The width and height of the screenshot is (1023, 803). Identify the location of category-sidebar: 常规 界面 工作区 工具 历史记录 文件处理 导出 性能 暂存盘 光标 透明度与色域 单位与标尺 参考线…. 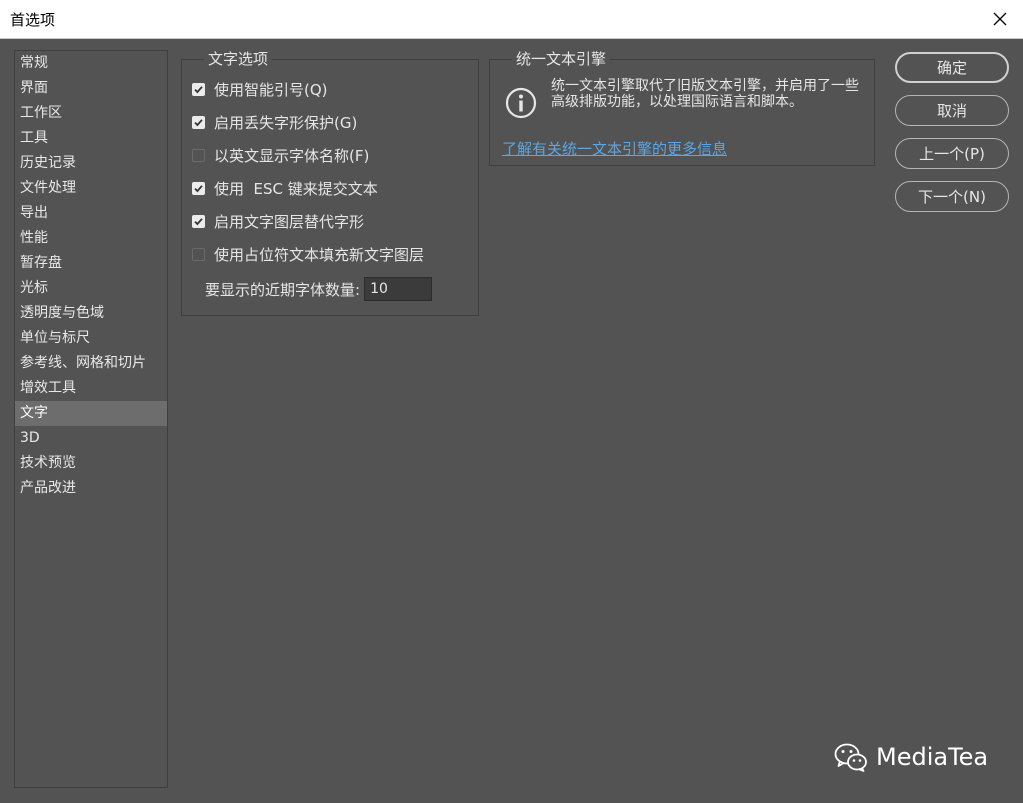
(91, 419).